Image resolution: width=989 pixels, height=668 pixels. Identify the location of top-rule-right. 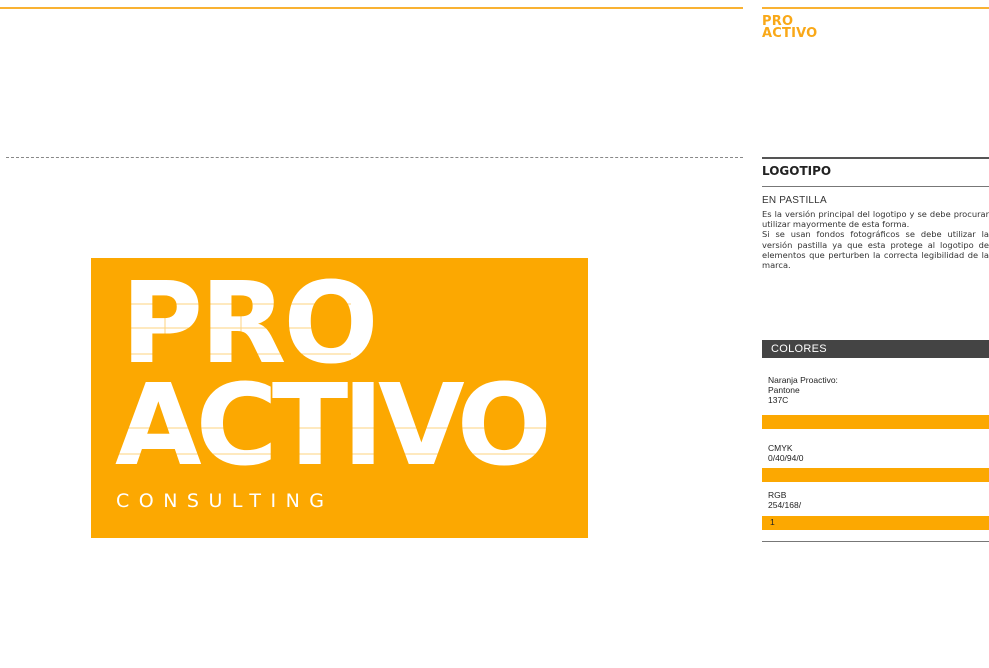
(875, 8).